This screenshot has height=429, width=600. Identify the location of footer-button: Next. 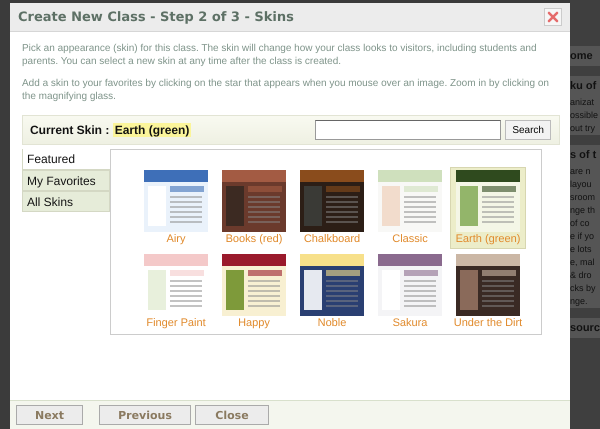
(49, 415).